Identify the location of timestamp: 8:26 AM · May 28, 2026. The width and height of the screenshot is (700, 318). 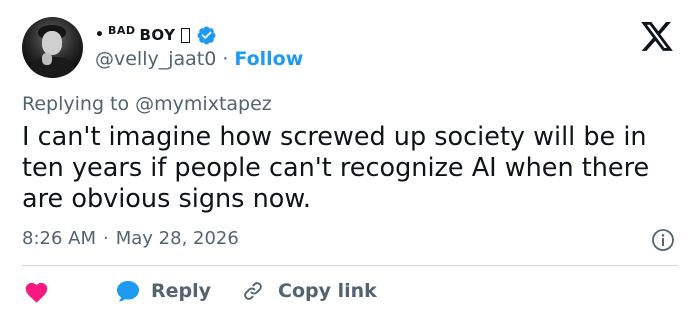
(130, 238).